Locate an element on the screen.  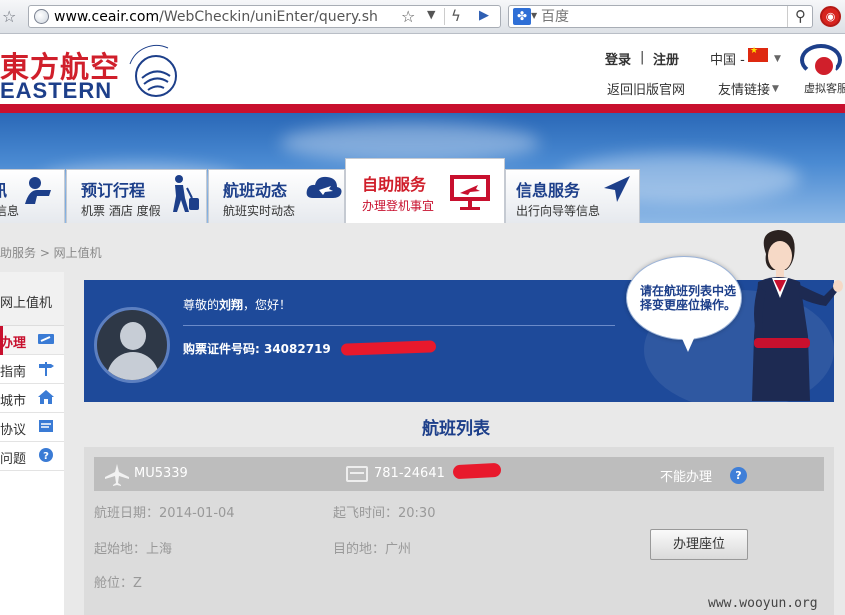
plane-icon is located at coordinates (117, 475).